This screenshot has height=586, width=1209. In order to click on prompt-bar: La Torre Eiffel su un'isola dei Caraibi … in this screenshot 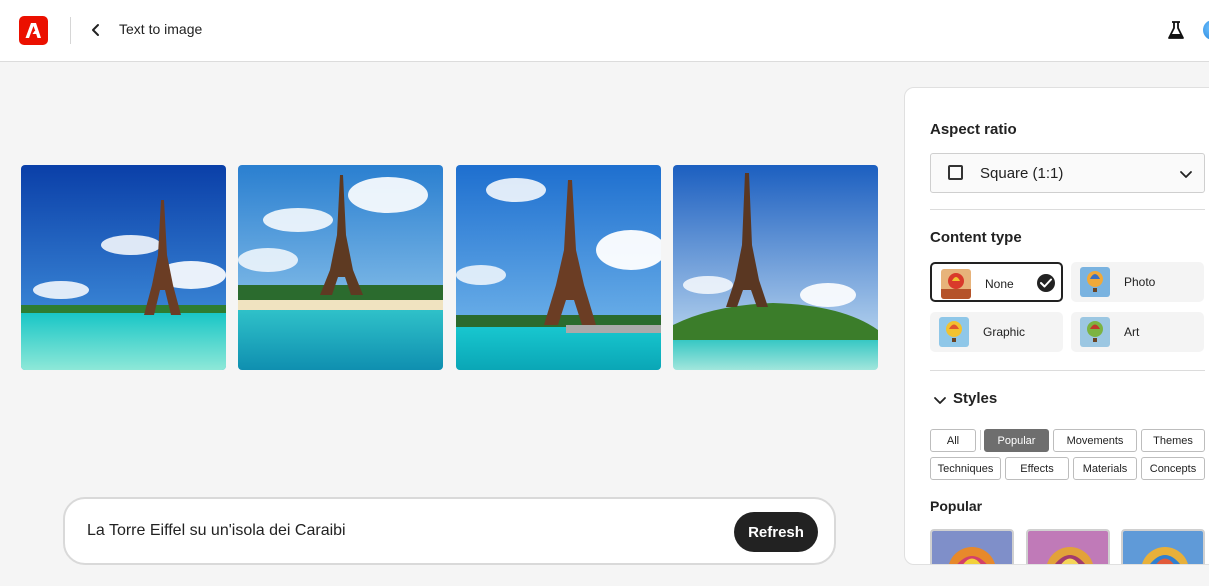, I will do `click(449, 531)`.